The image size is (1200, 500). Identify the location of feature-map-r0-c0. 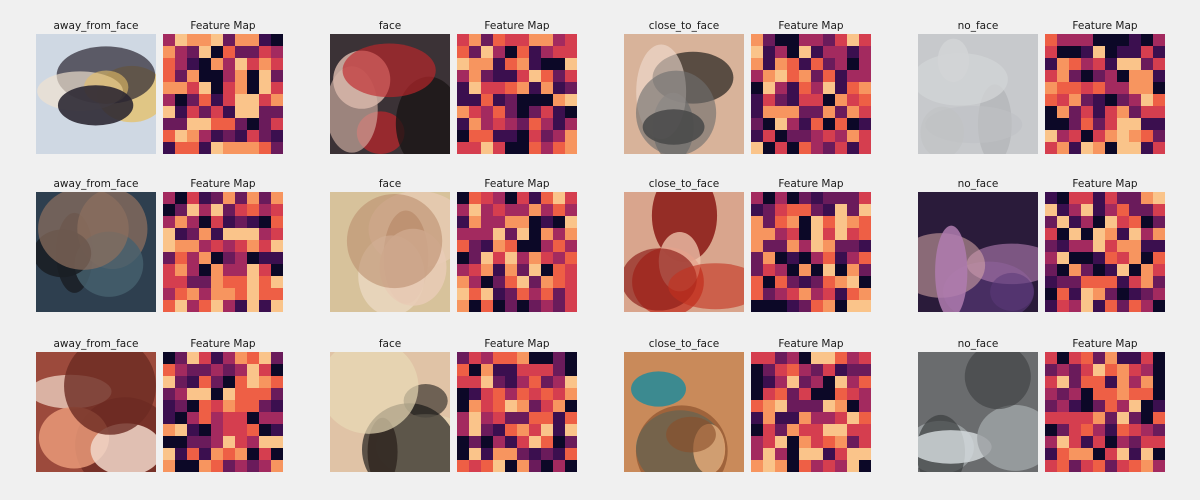
(223, 94).